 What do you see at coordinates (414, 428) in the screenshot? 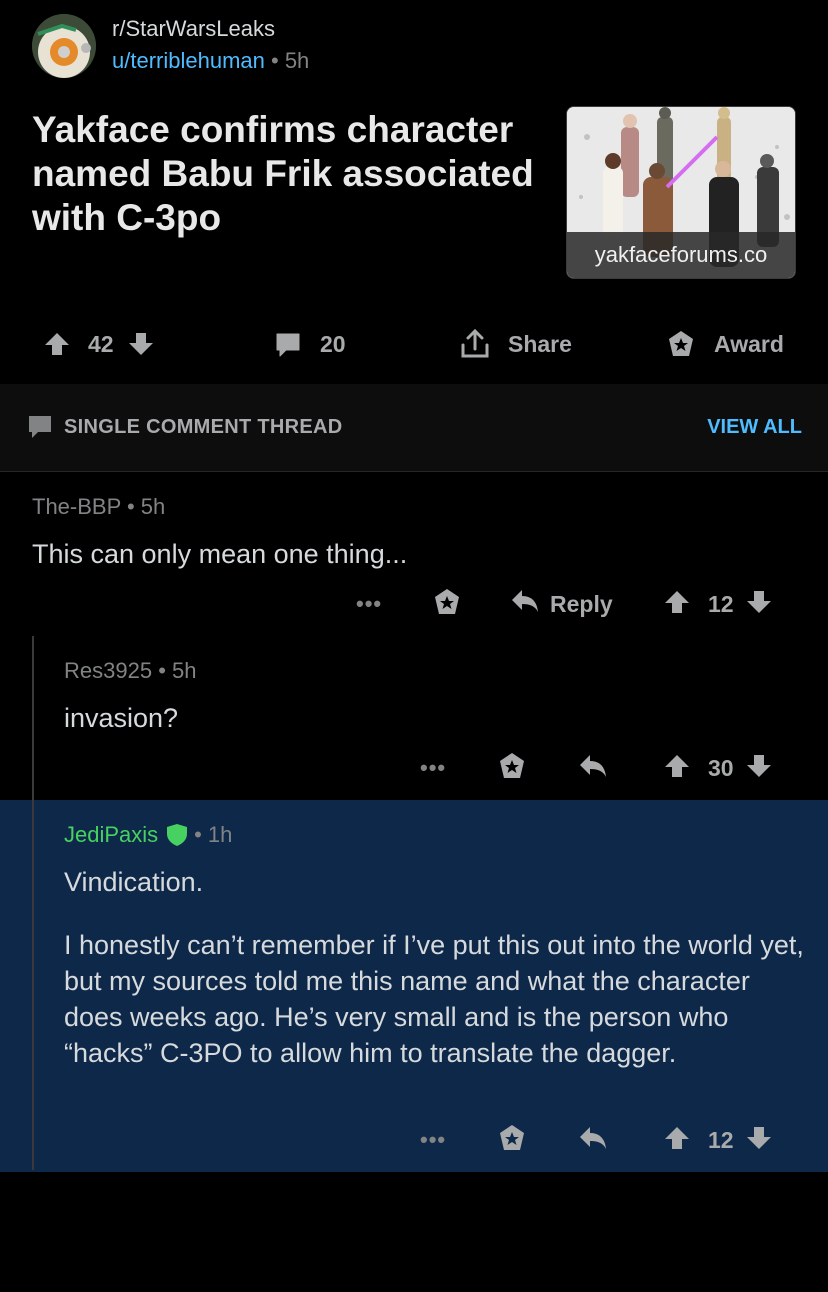
I see `thread-header: SINGLE COMMENT THREAD VIEW ALL` at bounding box center [414, 428].